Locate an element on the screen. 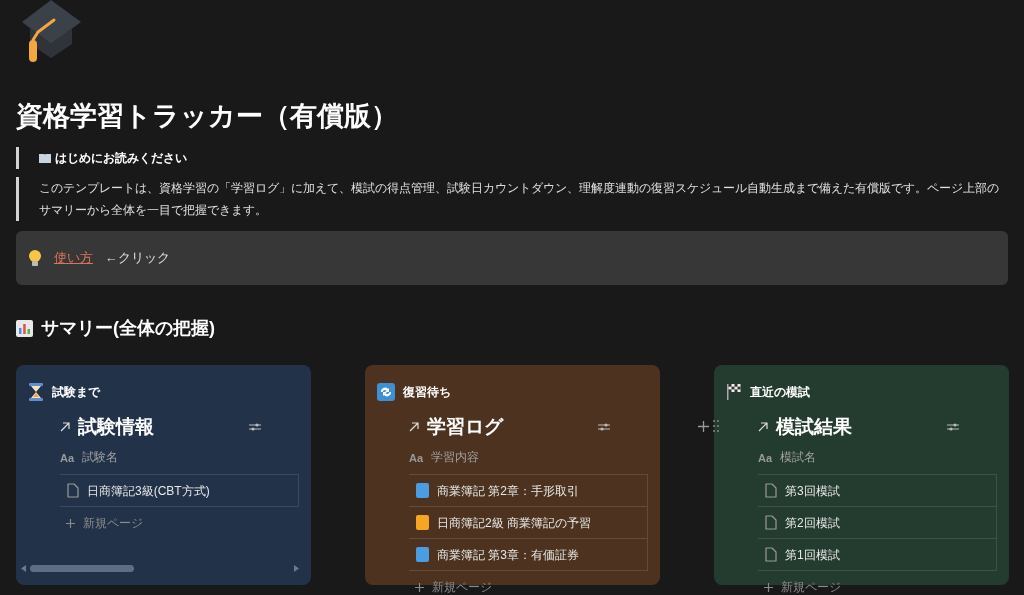 Image resolution: width=1024 pixels, height=595 pixels. scroll-right-icon is located at coordinates (296, 568).